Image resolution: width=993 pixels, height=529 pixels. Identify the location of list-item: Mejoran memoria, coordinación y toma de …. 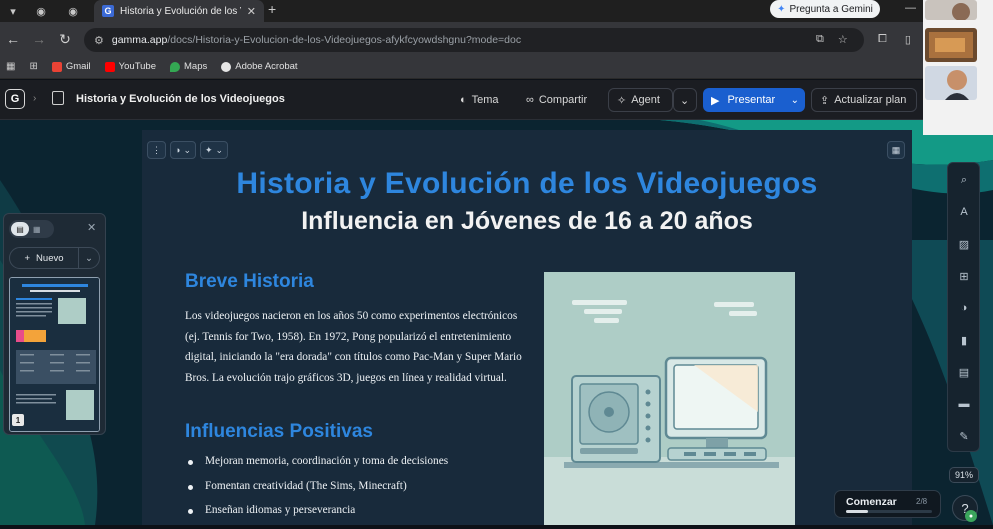
(318, 467).